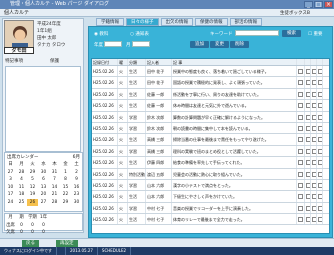 The image size is (334, 255). I want to click on calendar-day: 20, so click(43, 195).